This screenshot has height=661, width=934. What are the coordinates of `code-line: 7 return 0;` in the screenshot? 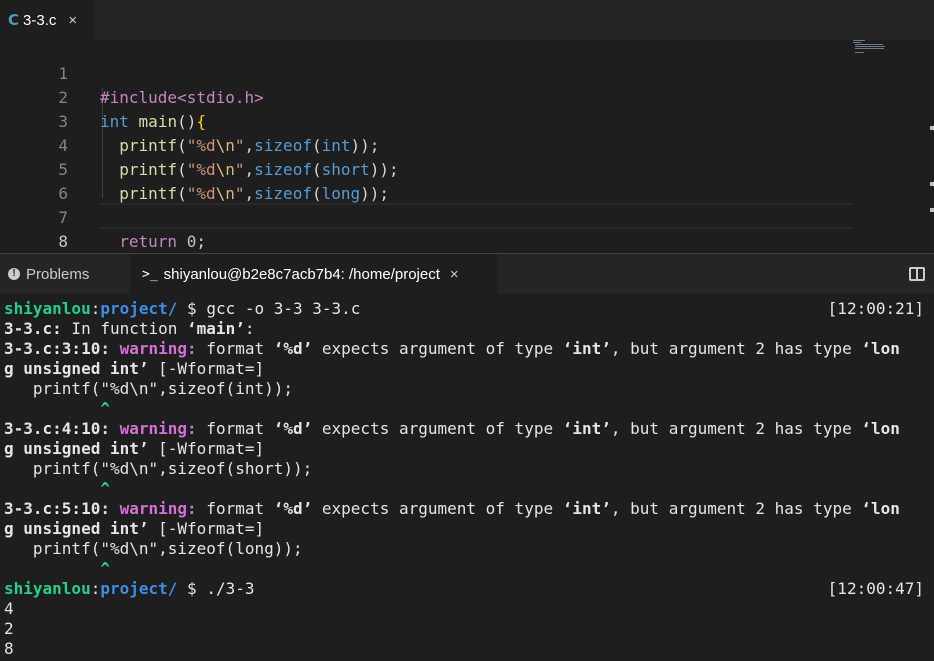 It's located at (467, 216).